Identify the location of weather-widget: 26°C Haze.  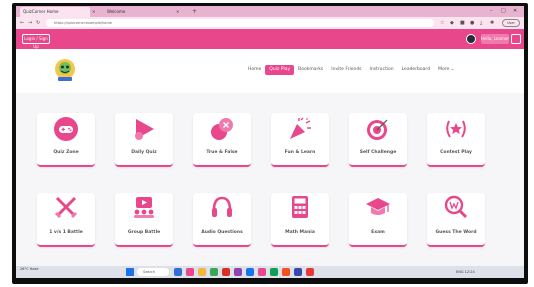
(29, 269).